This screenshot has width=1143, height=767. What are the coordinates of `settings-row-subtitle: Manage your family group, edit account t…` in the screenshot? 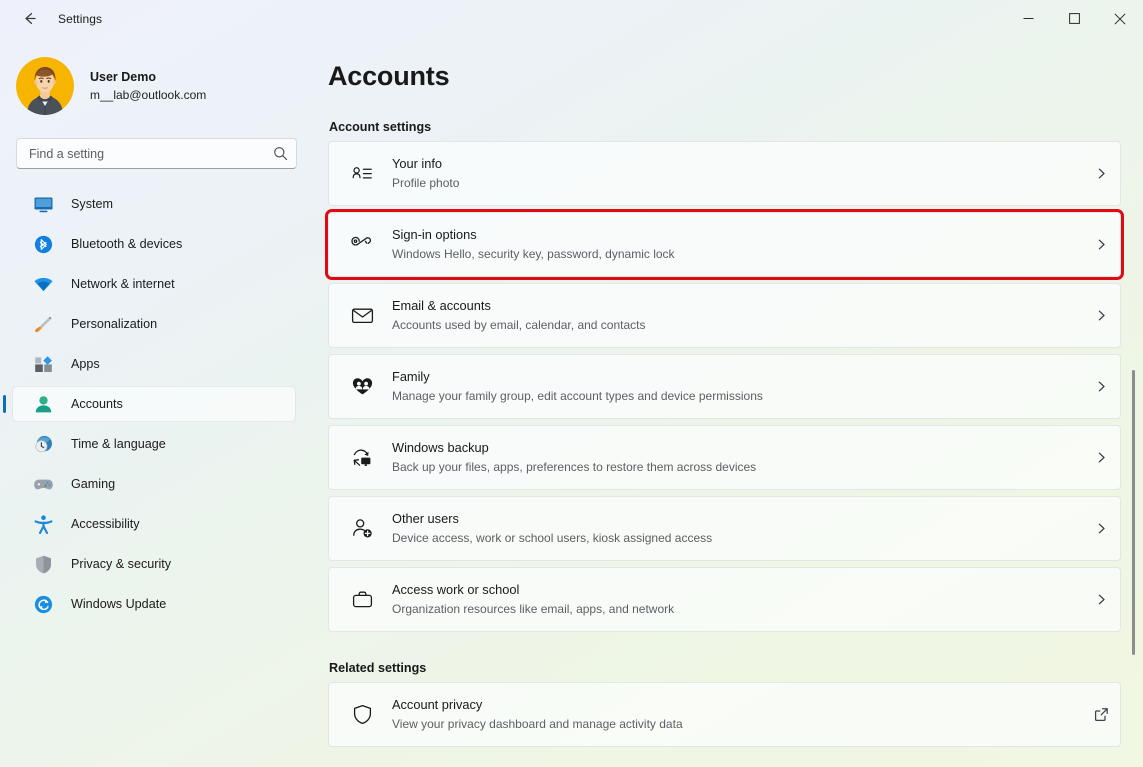 It's located at (577, 396).